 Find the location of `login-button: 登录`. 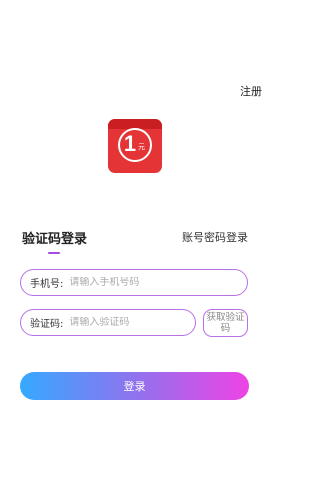

login-button: 登录 is located at coordinates (134, 386).